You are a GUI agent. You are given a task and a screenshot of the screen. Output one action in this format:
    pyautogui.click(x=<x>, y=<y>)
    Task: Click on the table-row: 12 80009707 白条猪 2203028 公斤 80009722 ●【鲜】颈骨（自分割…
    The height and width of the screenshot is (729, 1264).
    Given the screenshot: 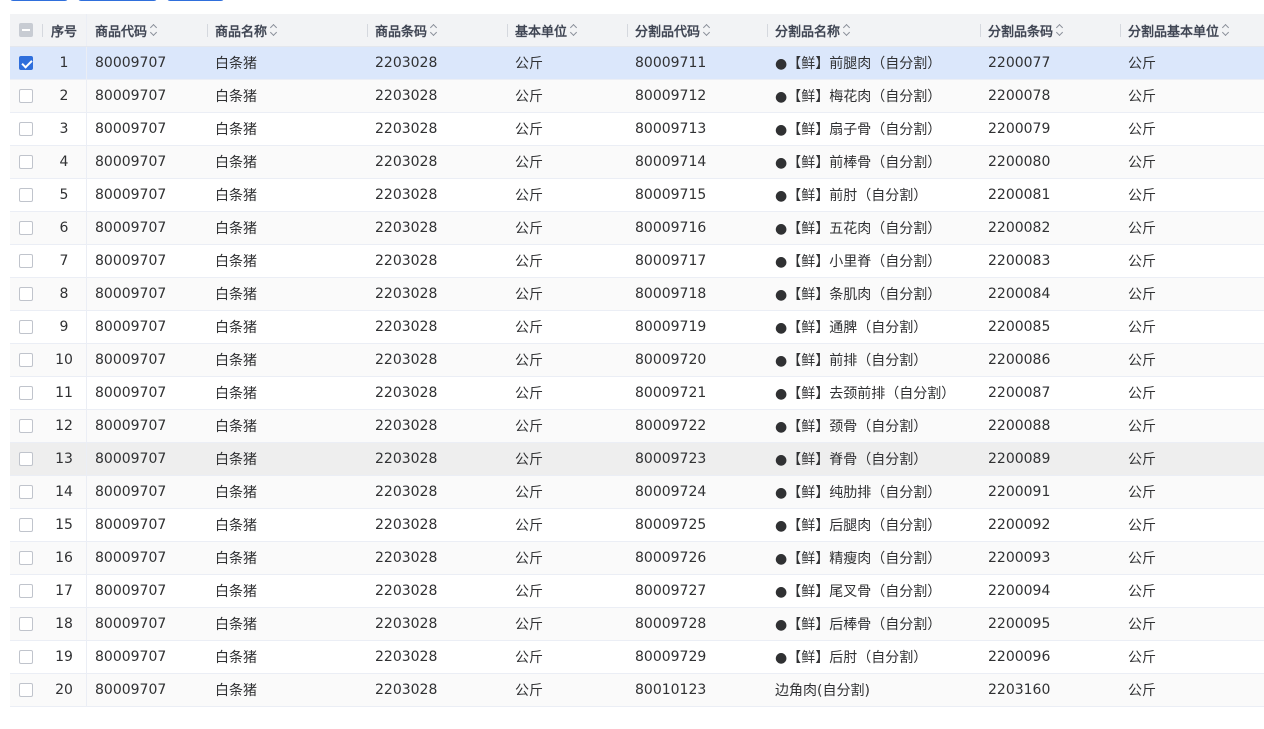 What is the action you would take?
    pyautogui.click(x=637, y=426)
    